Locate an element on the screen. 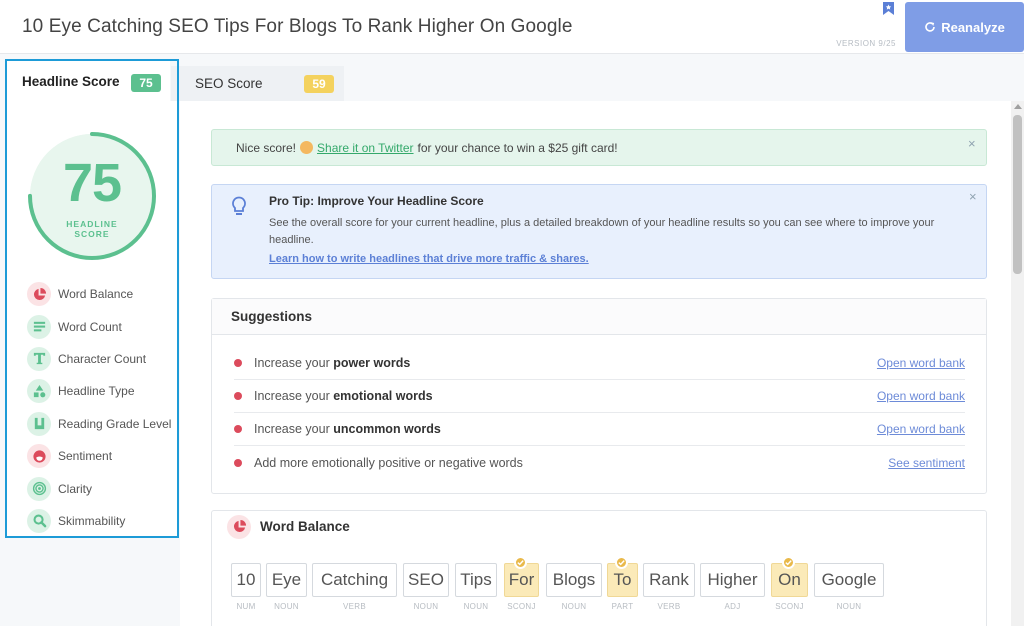  reanalyze-button: Reanalyze is located at coordinates (964, 27).